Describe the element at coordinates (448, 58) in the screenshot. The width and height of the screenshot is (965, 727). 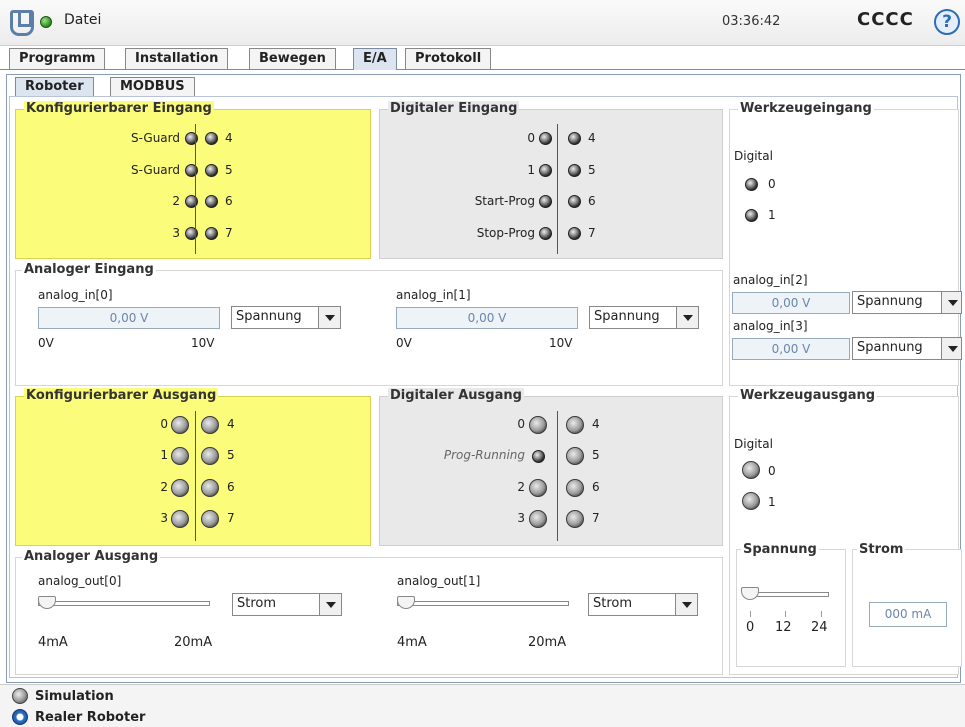
I see `tab-protokoll: Protokoll` at that location.